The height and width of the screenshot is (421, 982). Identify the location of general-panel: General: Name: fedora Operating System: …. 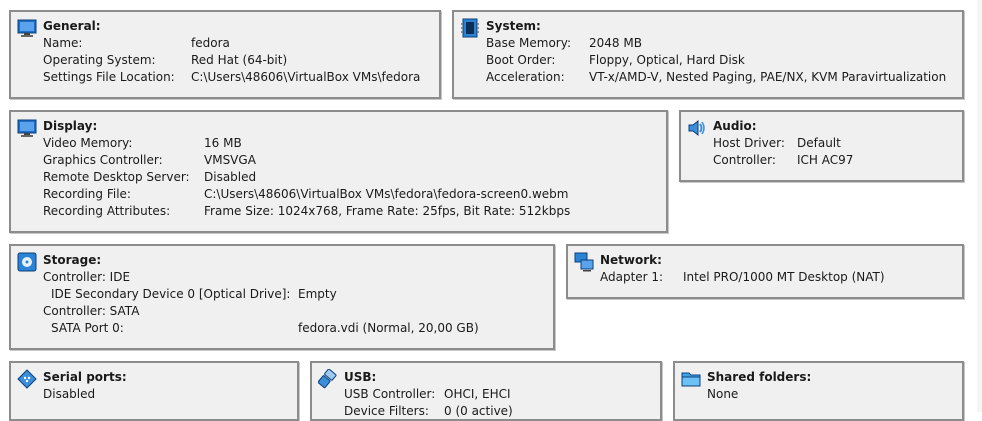
(225, 54).